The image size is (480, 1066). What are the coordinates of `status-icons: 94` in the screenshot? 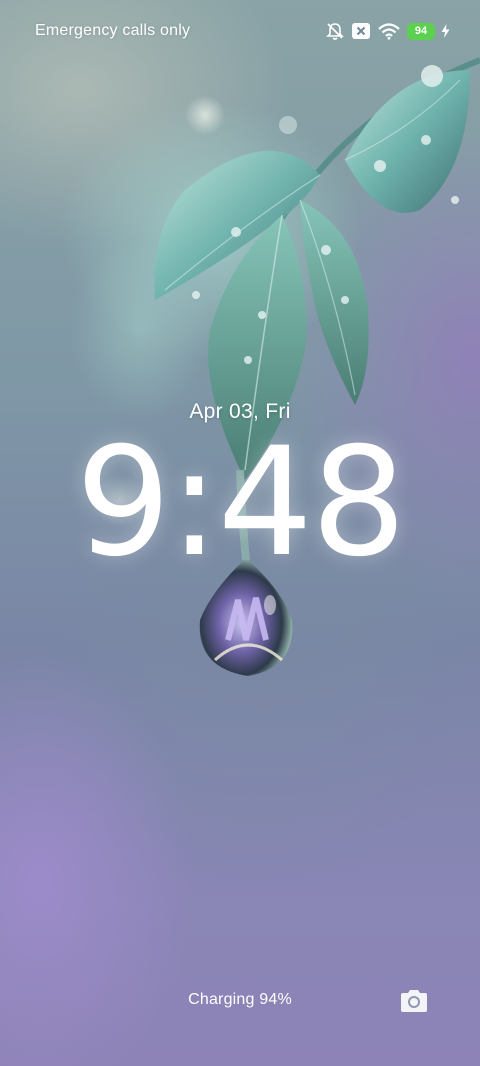 It's located at (387, 31).